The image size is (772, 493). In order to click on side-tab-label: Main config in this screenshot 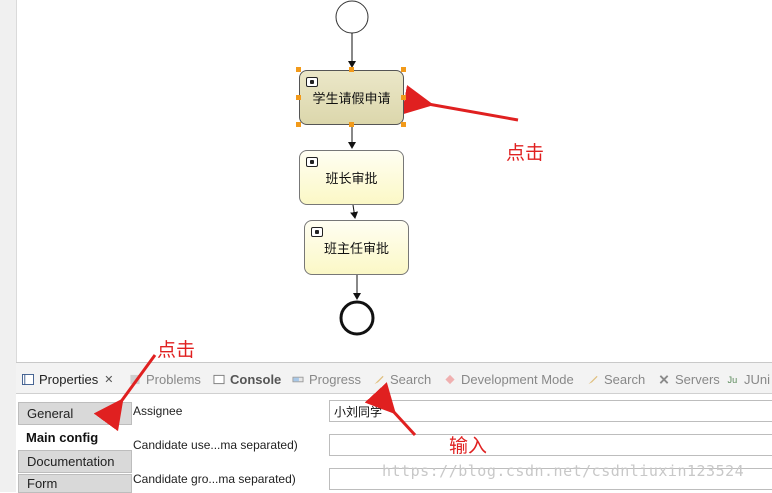, I will do `click(62, 437)`.